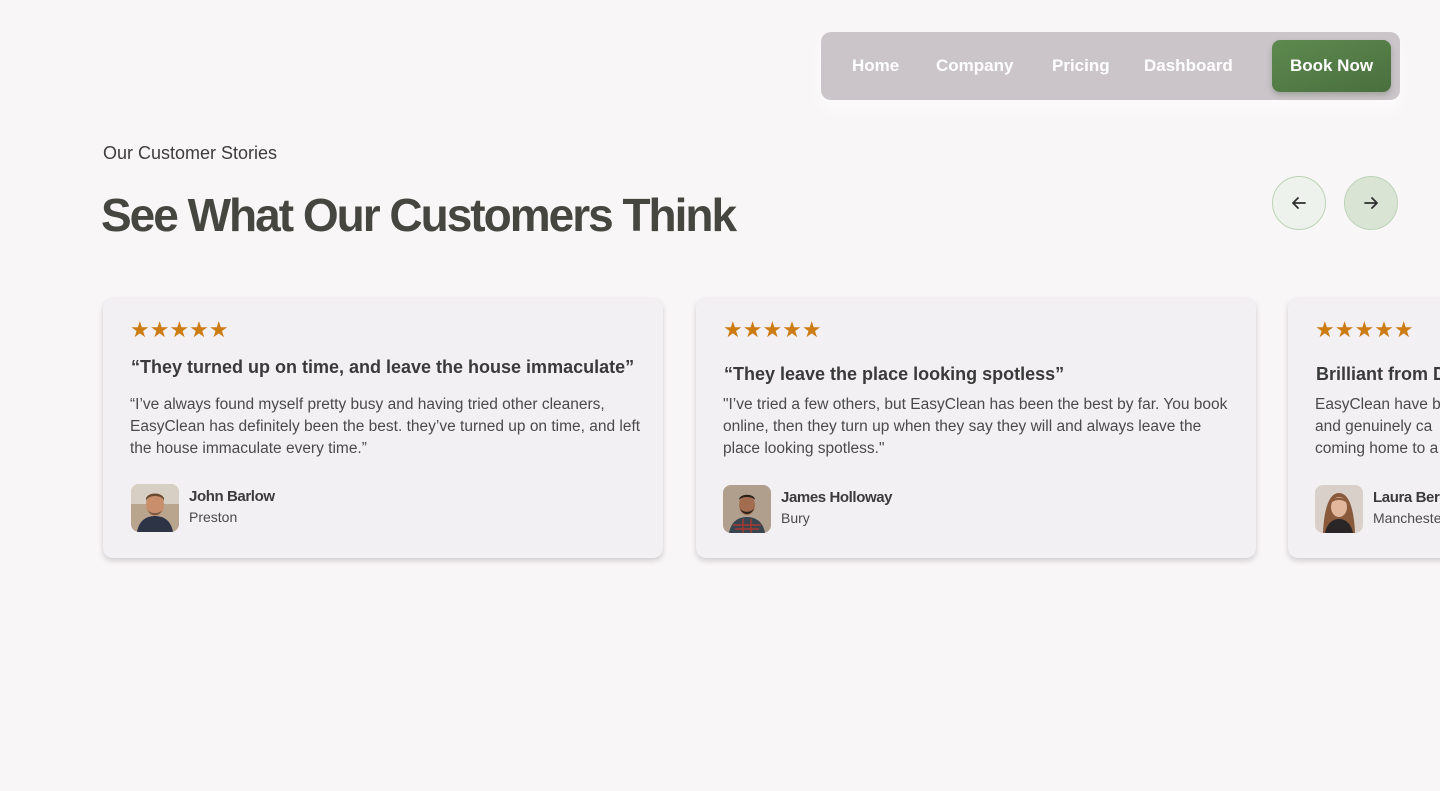 This screenshot has width=1440, height=791. What do you see at coordinates (1406, 497) in the screenshot?
I see `author-name: Laura Ber` at bounding box center [1406, 497].